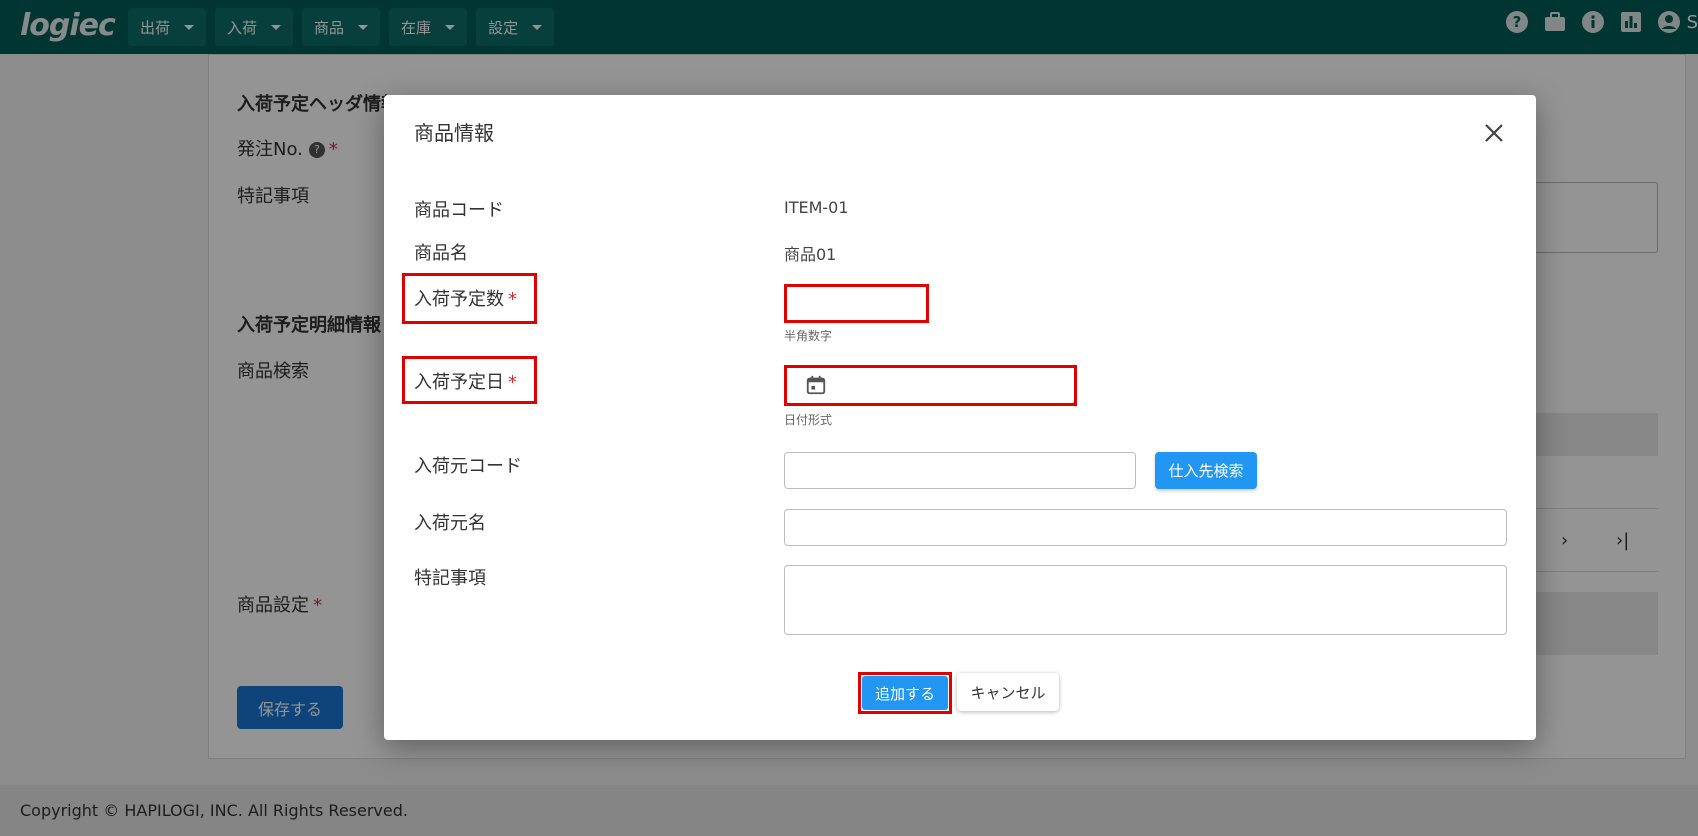 Image resolution: width=1698 pixels, height=836 pixels. Describe the element at coordinates (816, 385) in the screenshot. I see `calendar-icon` at that location.